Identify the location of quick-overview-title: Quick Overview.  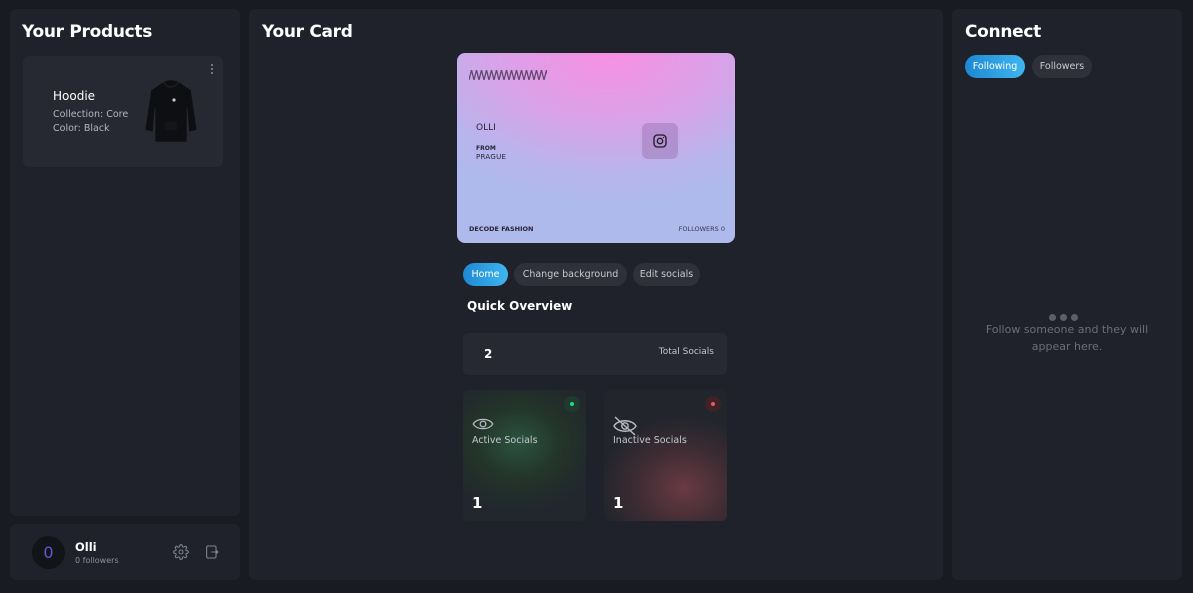
(520, 306).